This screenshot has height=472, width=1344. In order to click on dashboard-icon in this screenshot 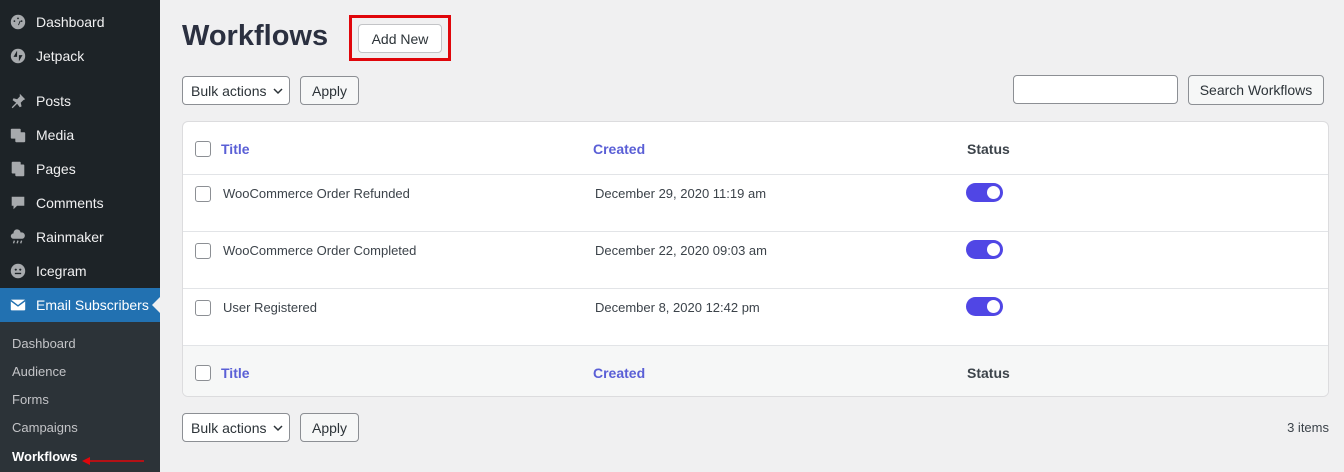, I will do `click(18, 22)`.